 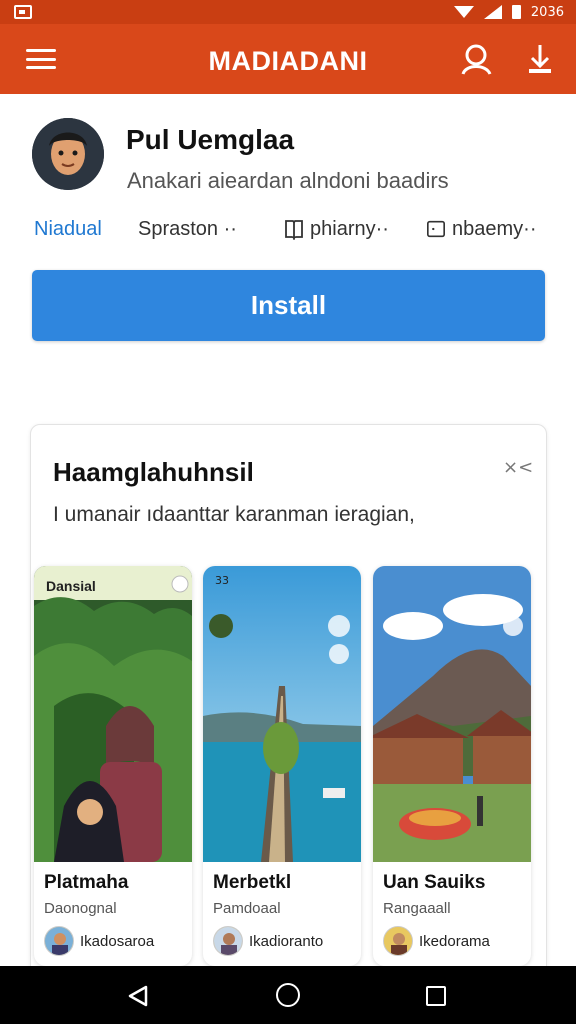 What do you see at coordinates (113, 714) in the screenshot?
I see `screenshot-image: Dansial` at bounding box center [113, 714].